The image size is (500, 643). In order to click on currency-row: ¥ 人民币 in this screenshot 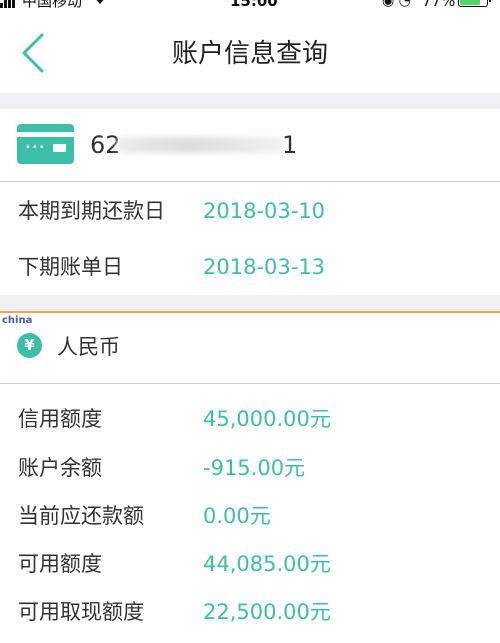, I will do `click(250, 348)`.